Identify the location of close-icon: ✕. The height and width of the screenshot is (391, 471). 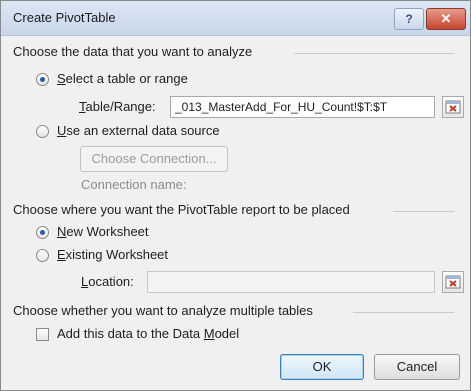
(446, 18).